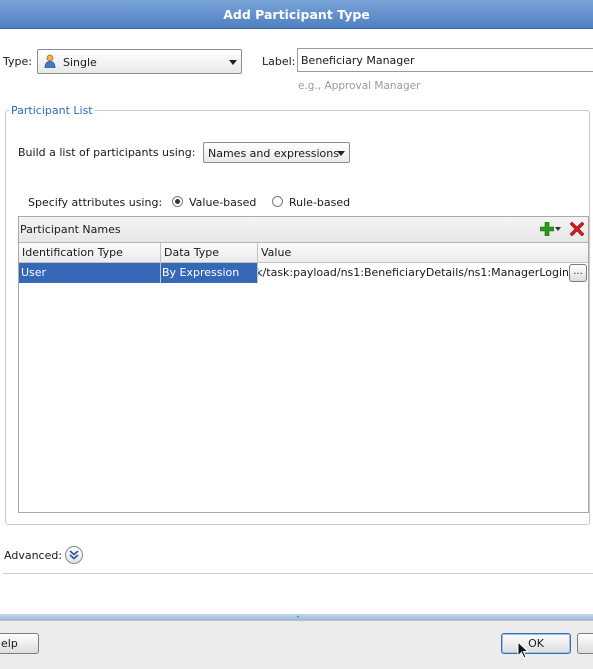  What do you see at coordinates (277, 201) in the screenshot?
I see `rule-based-radio` at bounding box center [277, 201].